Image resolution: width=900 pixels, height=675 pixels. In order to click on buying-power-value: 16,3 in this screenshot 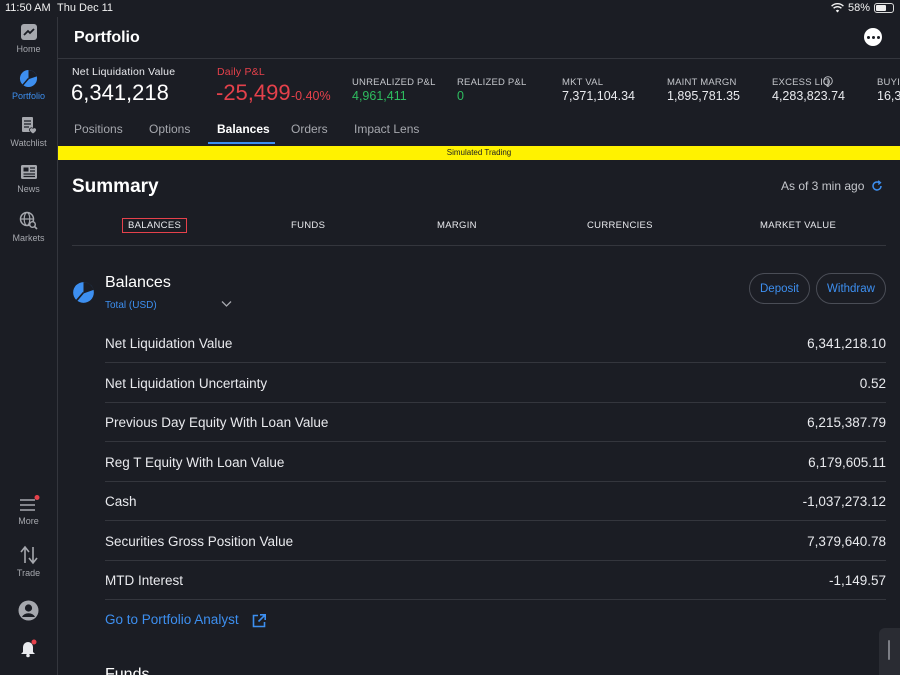, I will do `click(888, 96)`.